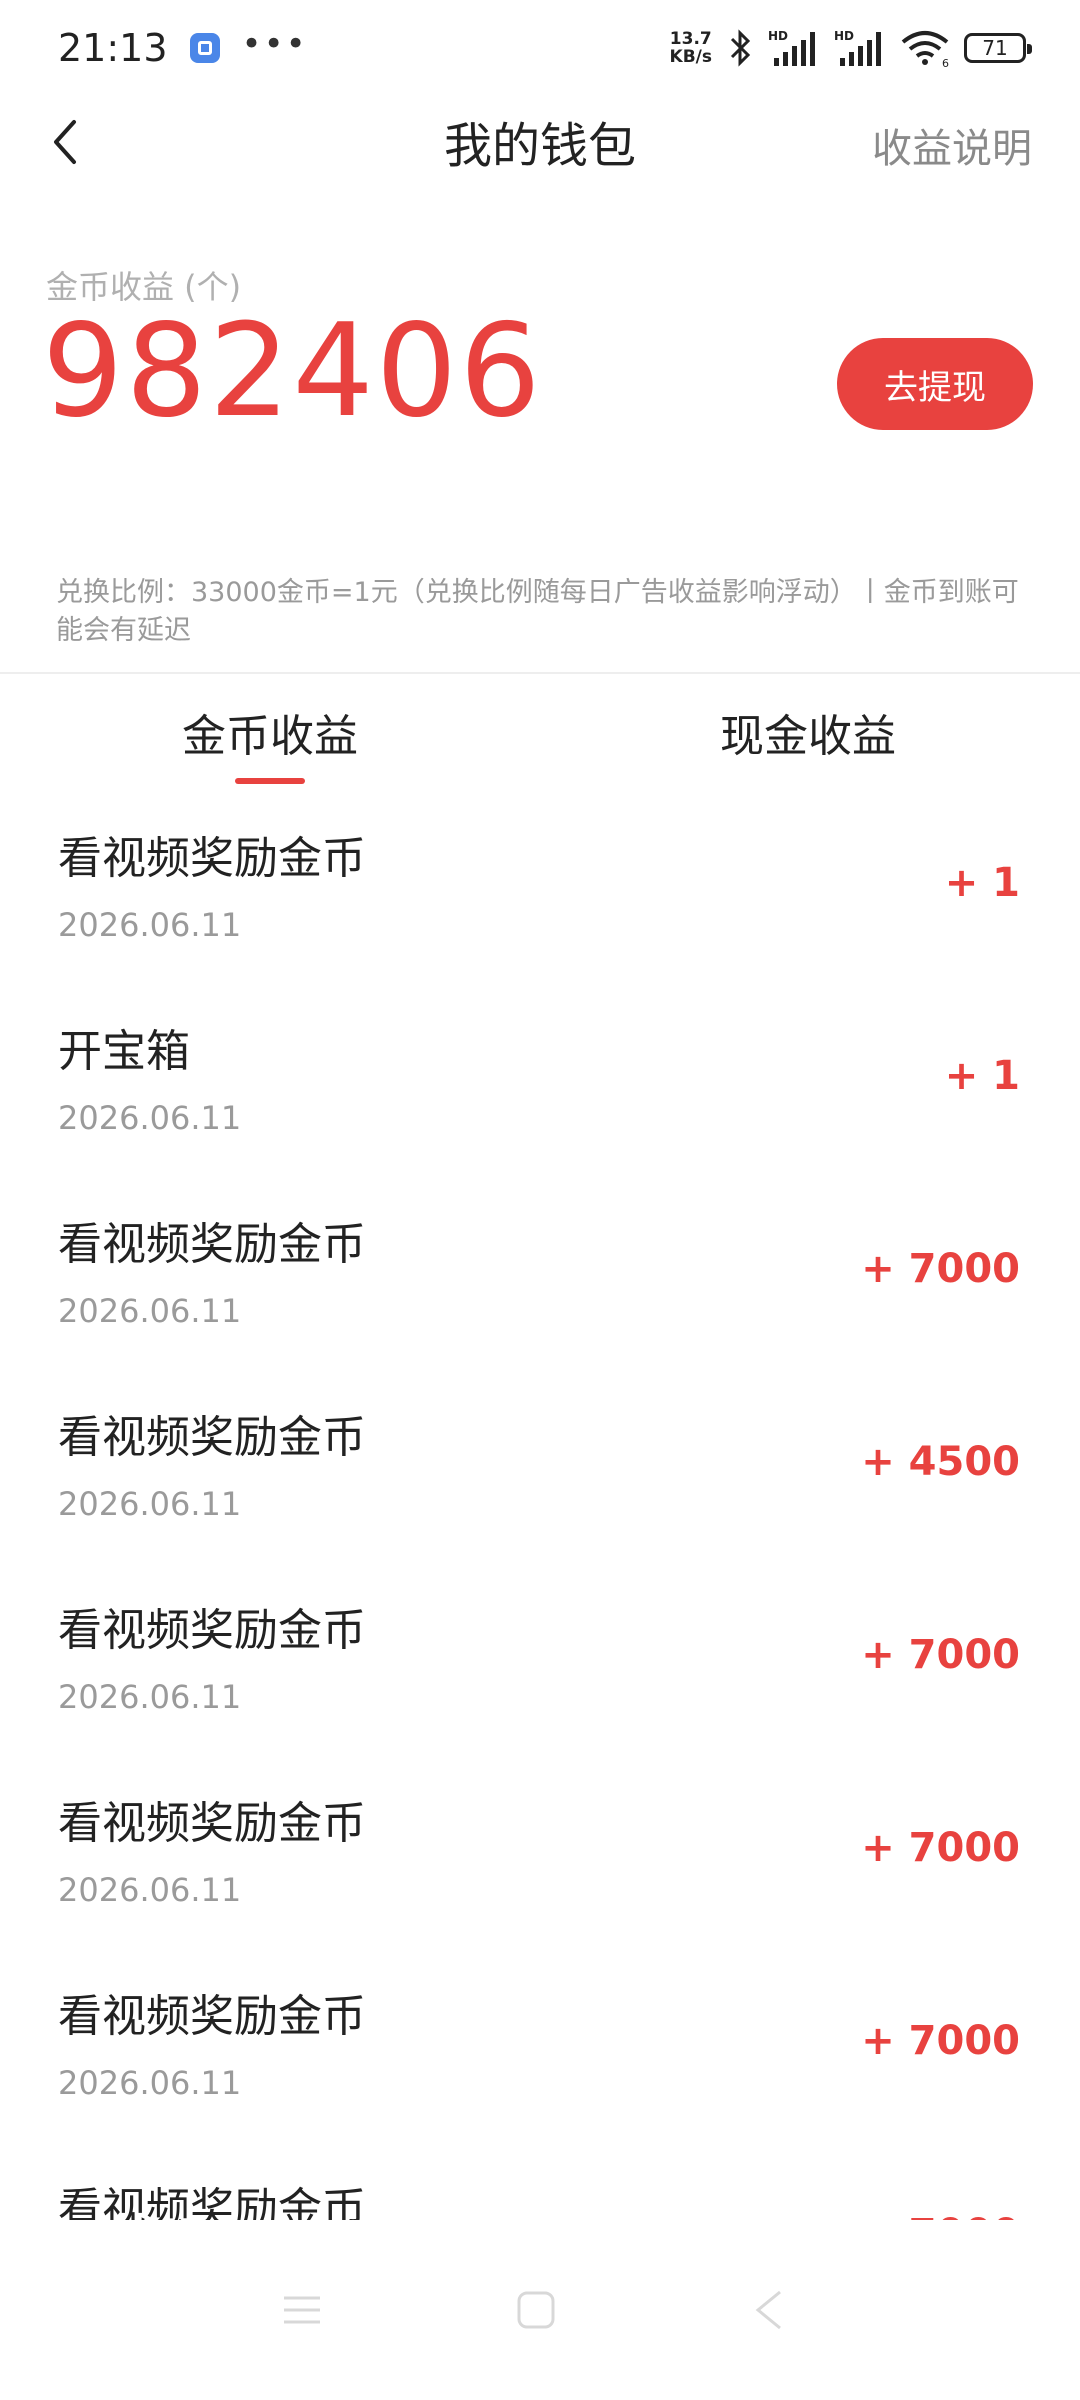  Describe the element at coordinates (270, 781) in the screenshot. I see `active-tab-indicator` at that location.